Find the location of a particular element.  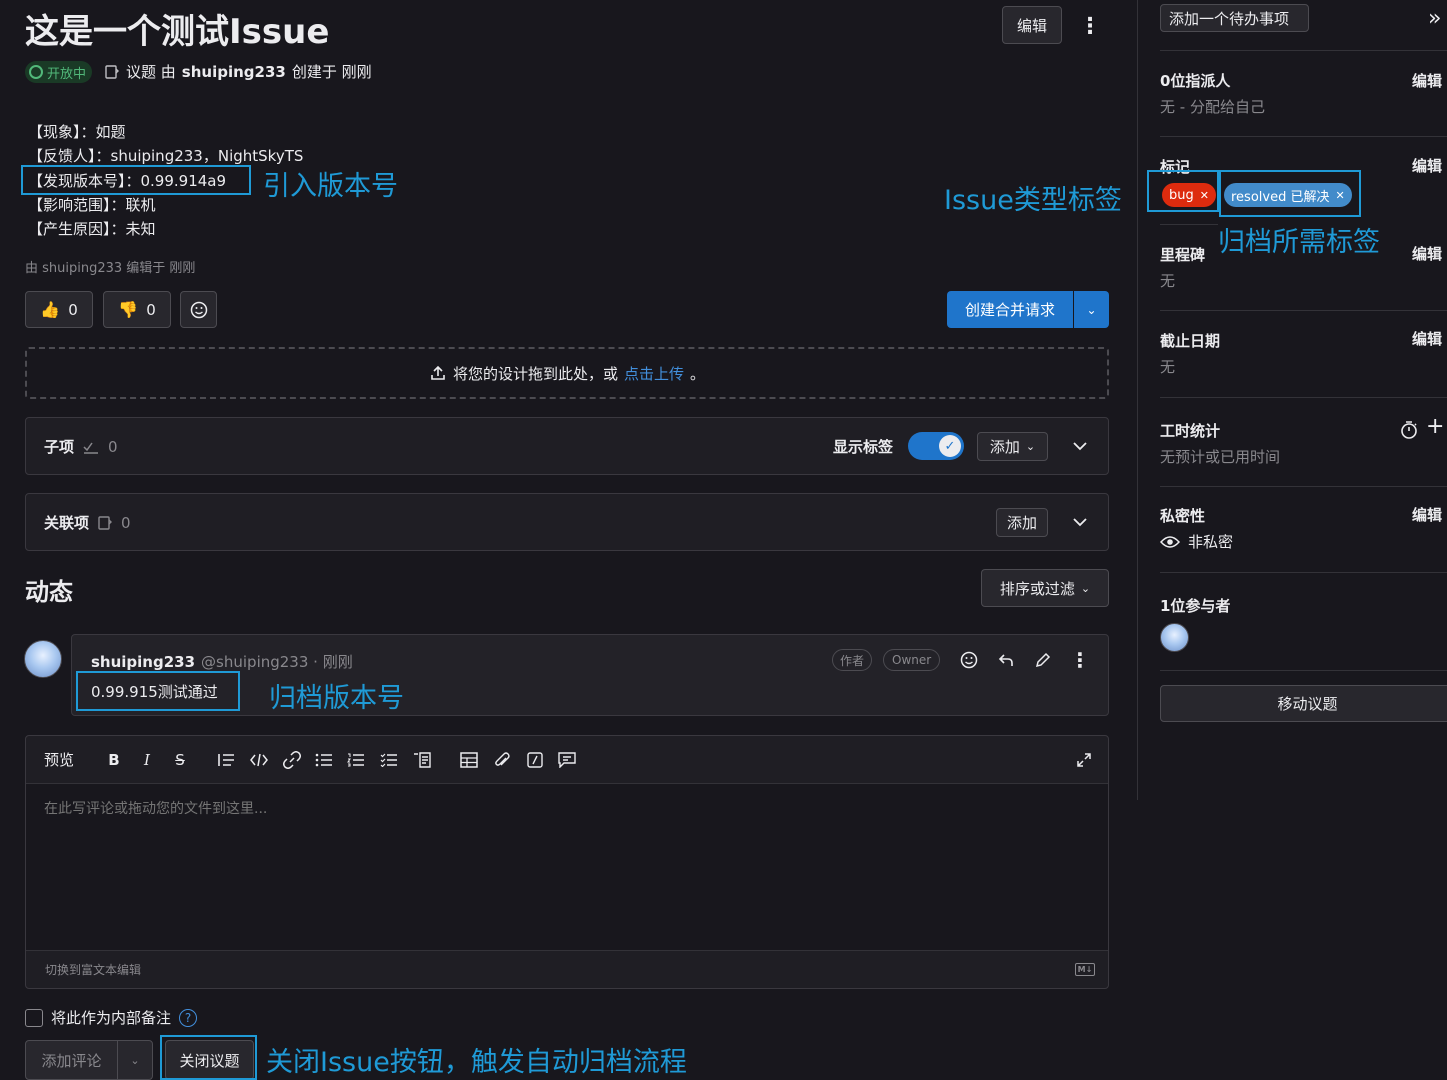

bold-icon: B is located at coordinates (114, 760).